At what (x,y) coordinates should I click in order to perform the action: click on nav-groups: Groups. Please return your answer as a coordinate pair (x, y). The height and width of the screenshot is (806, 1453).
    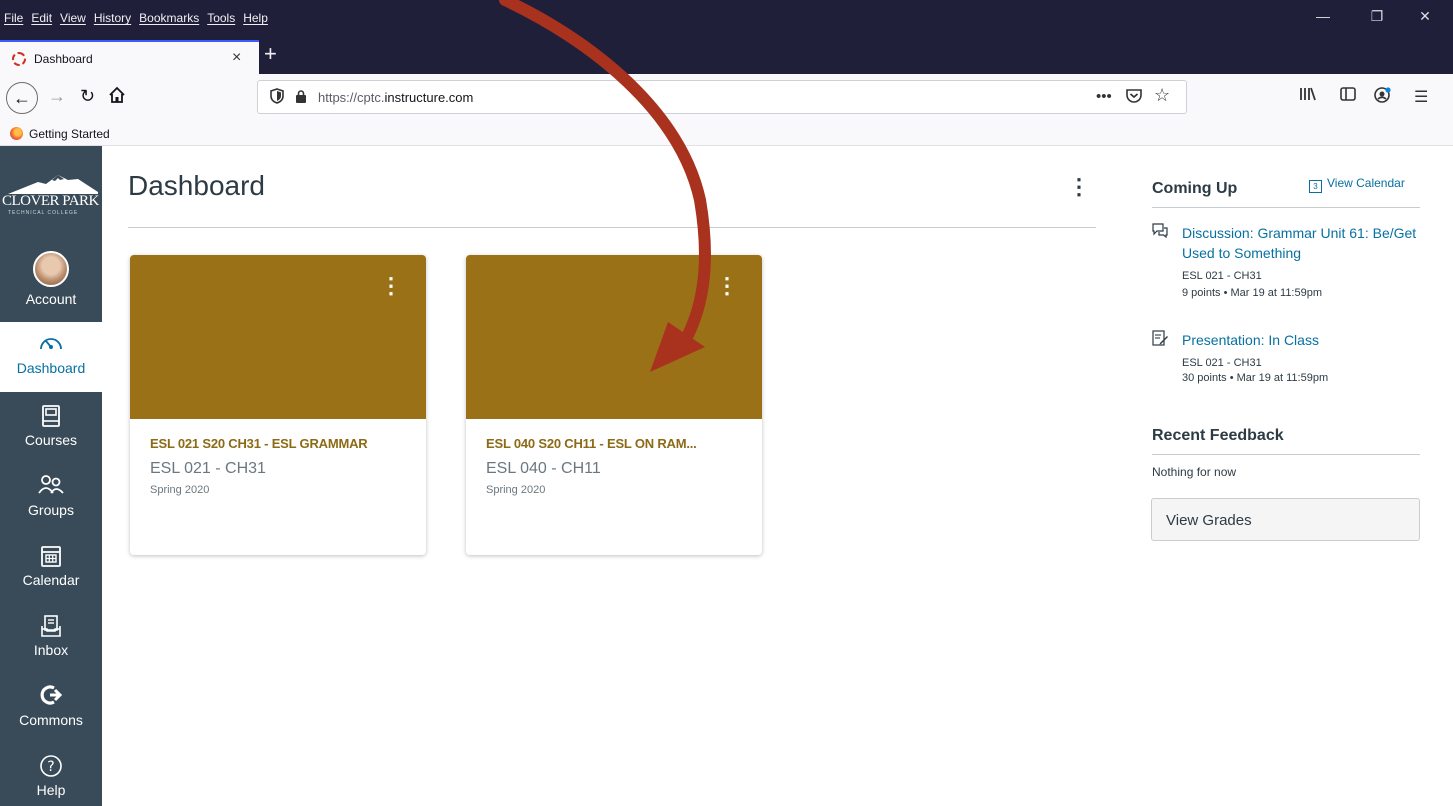
    Looking at the image, I should click on (51, 496).